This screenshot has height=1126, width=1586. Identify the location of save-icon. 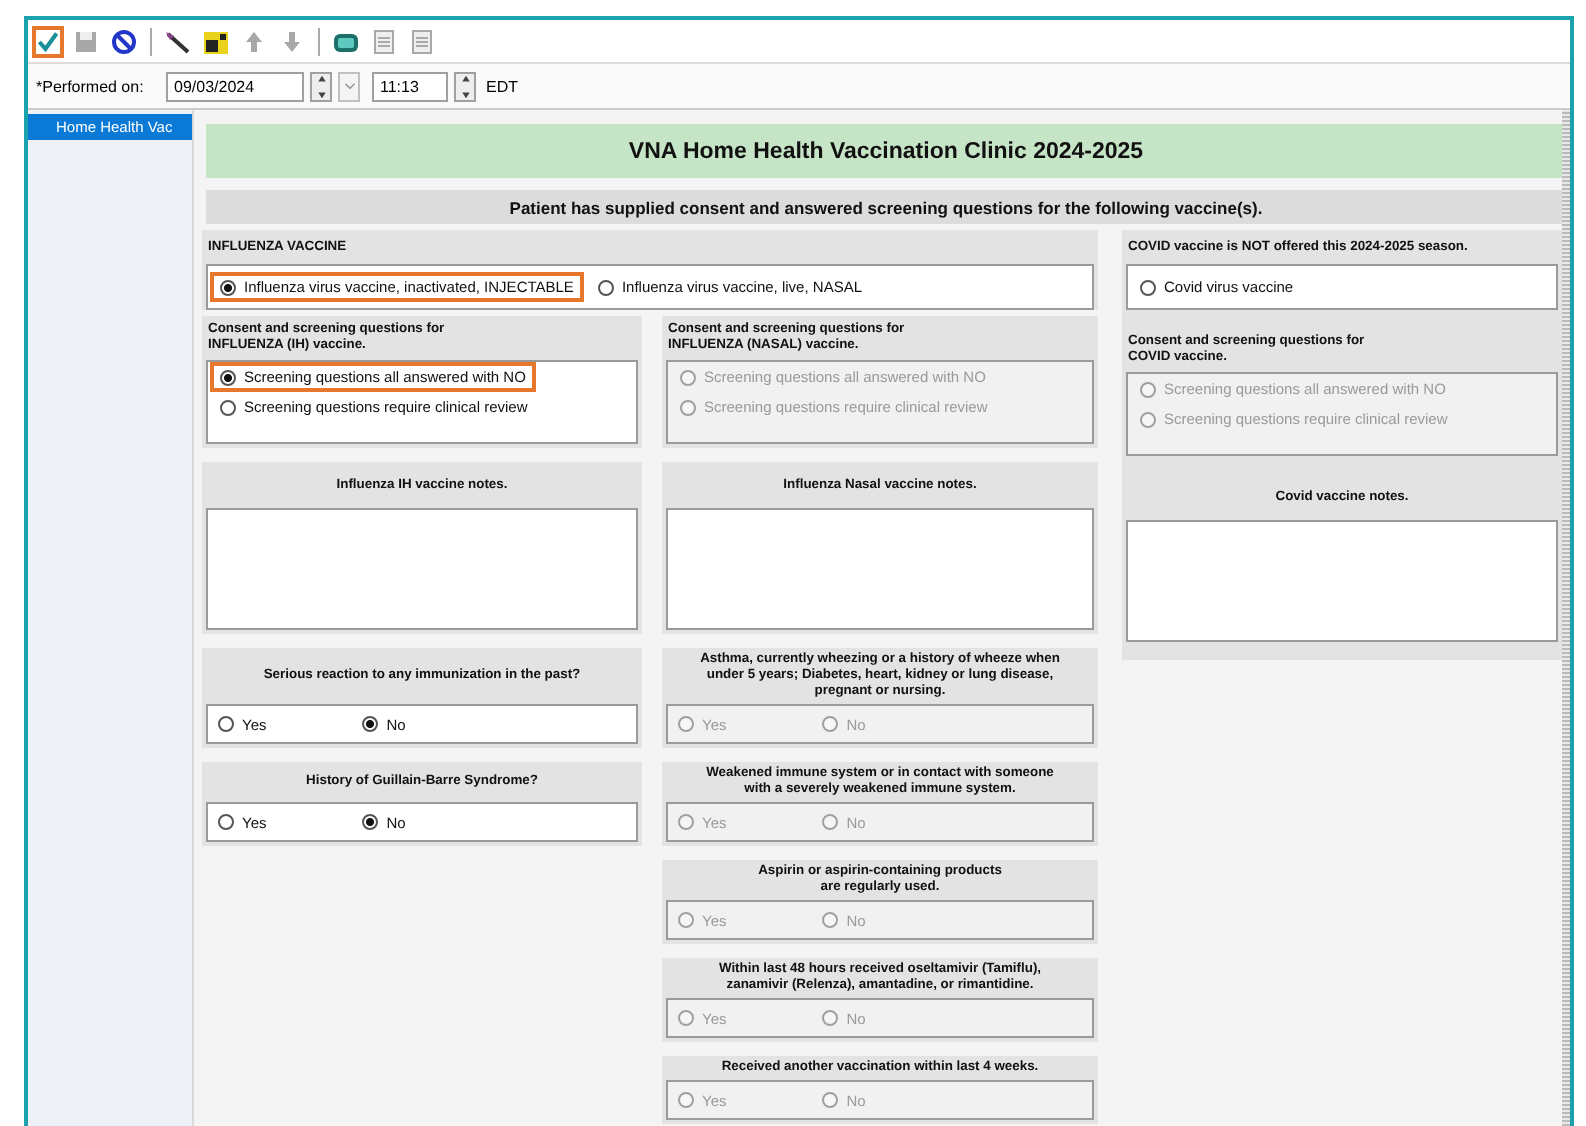
(86, 41).